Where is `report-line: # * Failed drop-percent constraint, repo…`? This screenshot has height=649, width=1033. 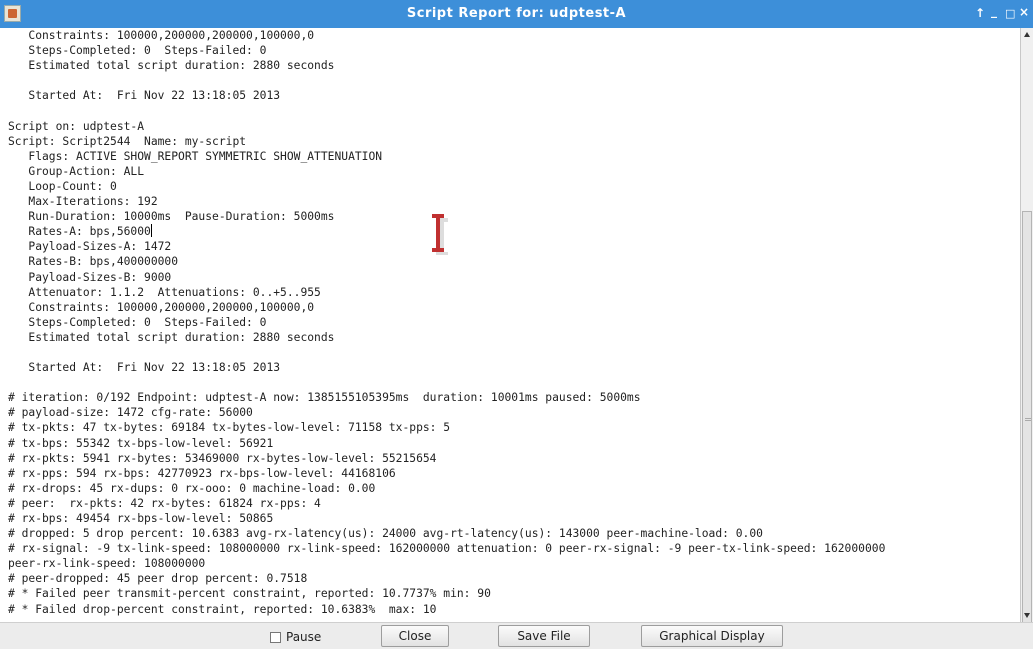
report-line: # * Failed drop-percent constraint, repo… is located at coordinates (222, 609).